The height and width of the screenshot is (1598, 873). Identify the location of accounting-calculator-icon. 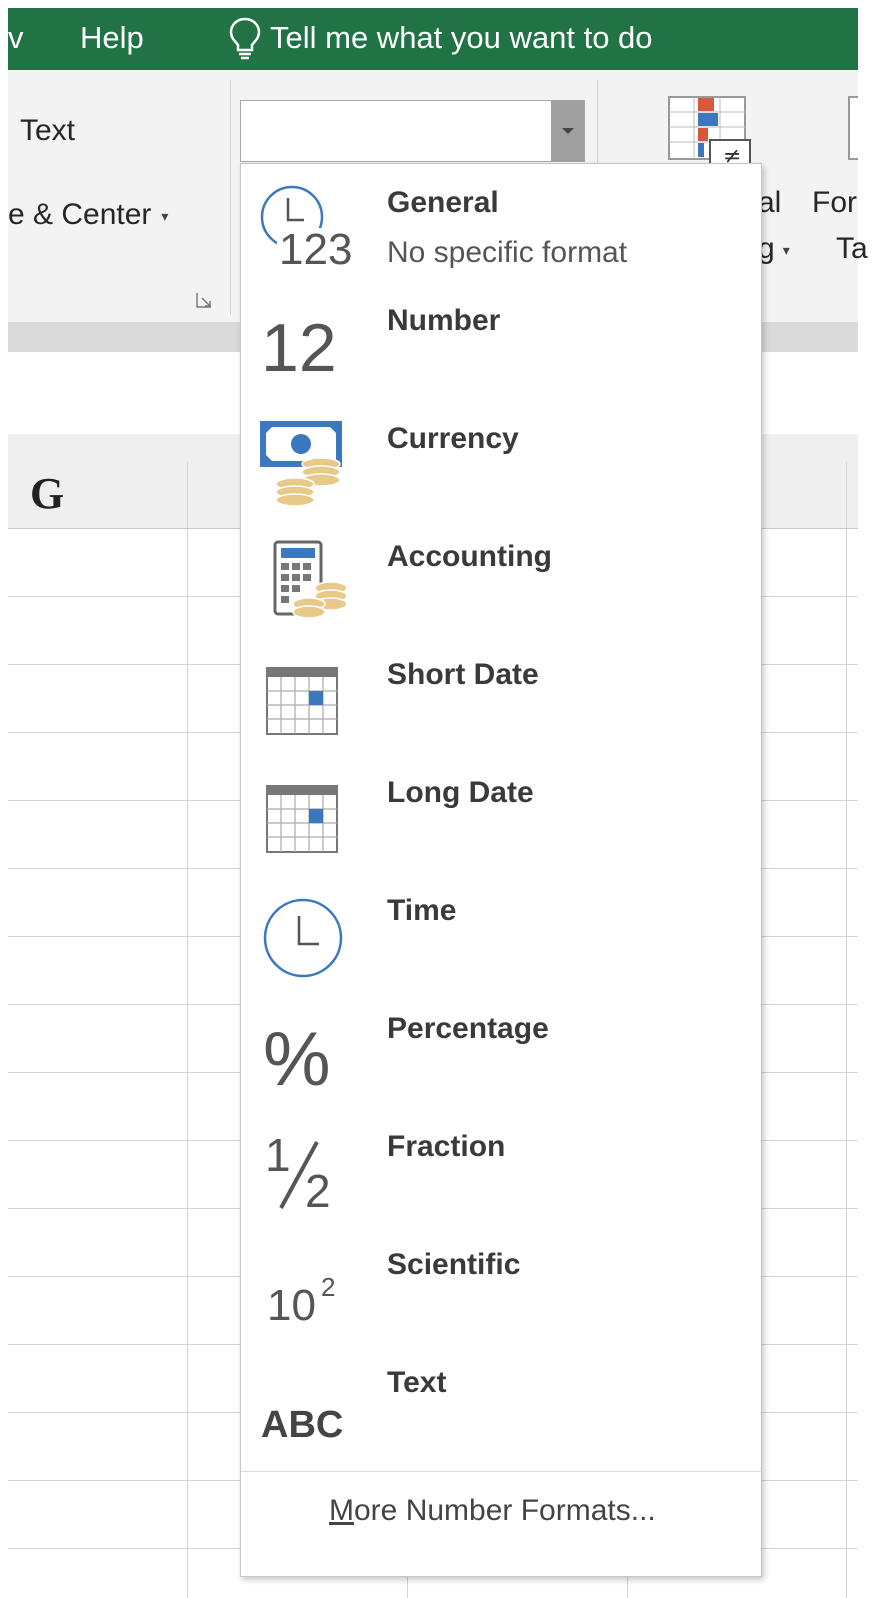
(305, 578).